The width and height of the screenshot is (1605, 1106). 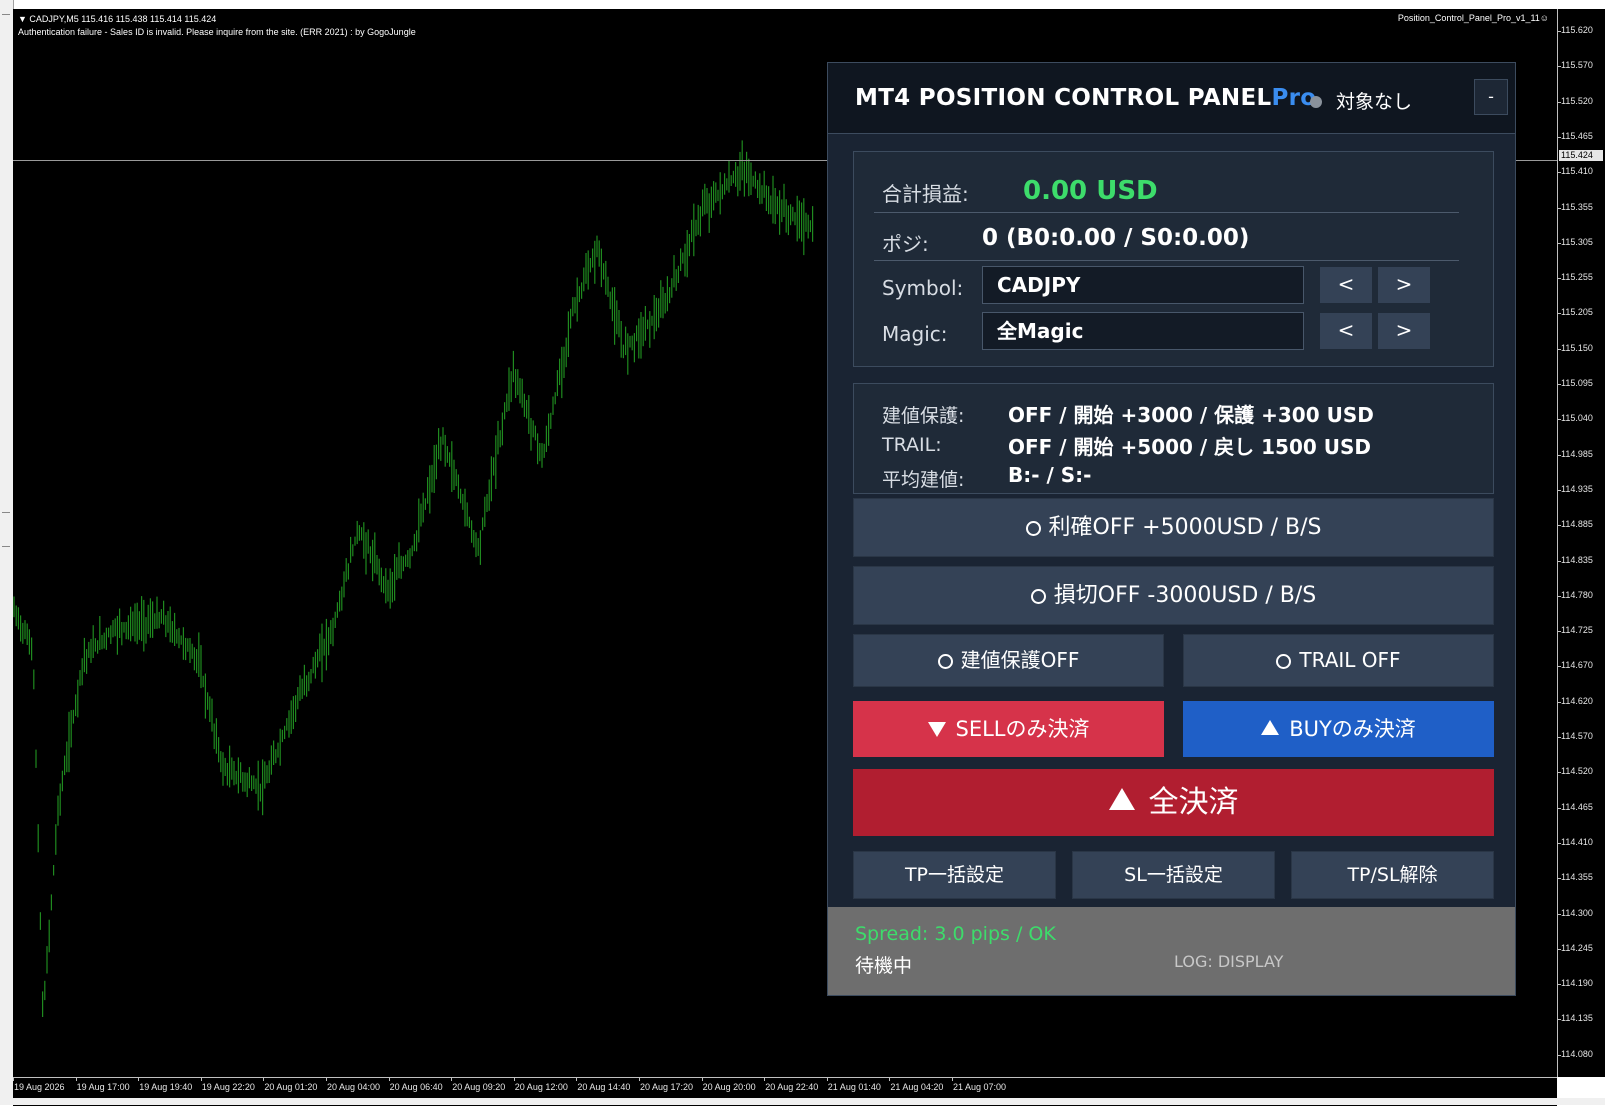 I want to click on panel-title: MT4 POSITION CONTROL PANELPro, so click(x=1085, y=98).